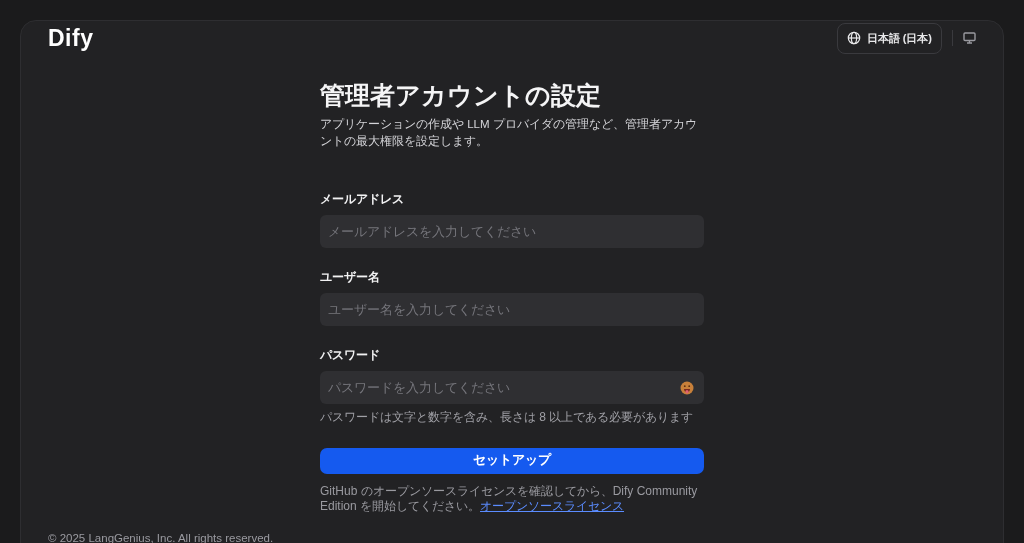 Image resolution: width=1024 pixels, height=543 pixels. What do you see at coordinates (161, 536) in the screenshot?
I see `copyright-text: © 2025 LangGenius, Inc. All rights reserved.` at bounding box center [161, 536].